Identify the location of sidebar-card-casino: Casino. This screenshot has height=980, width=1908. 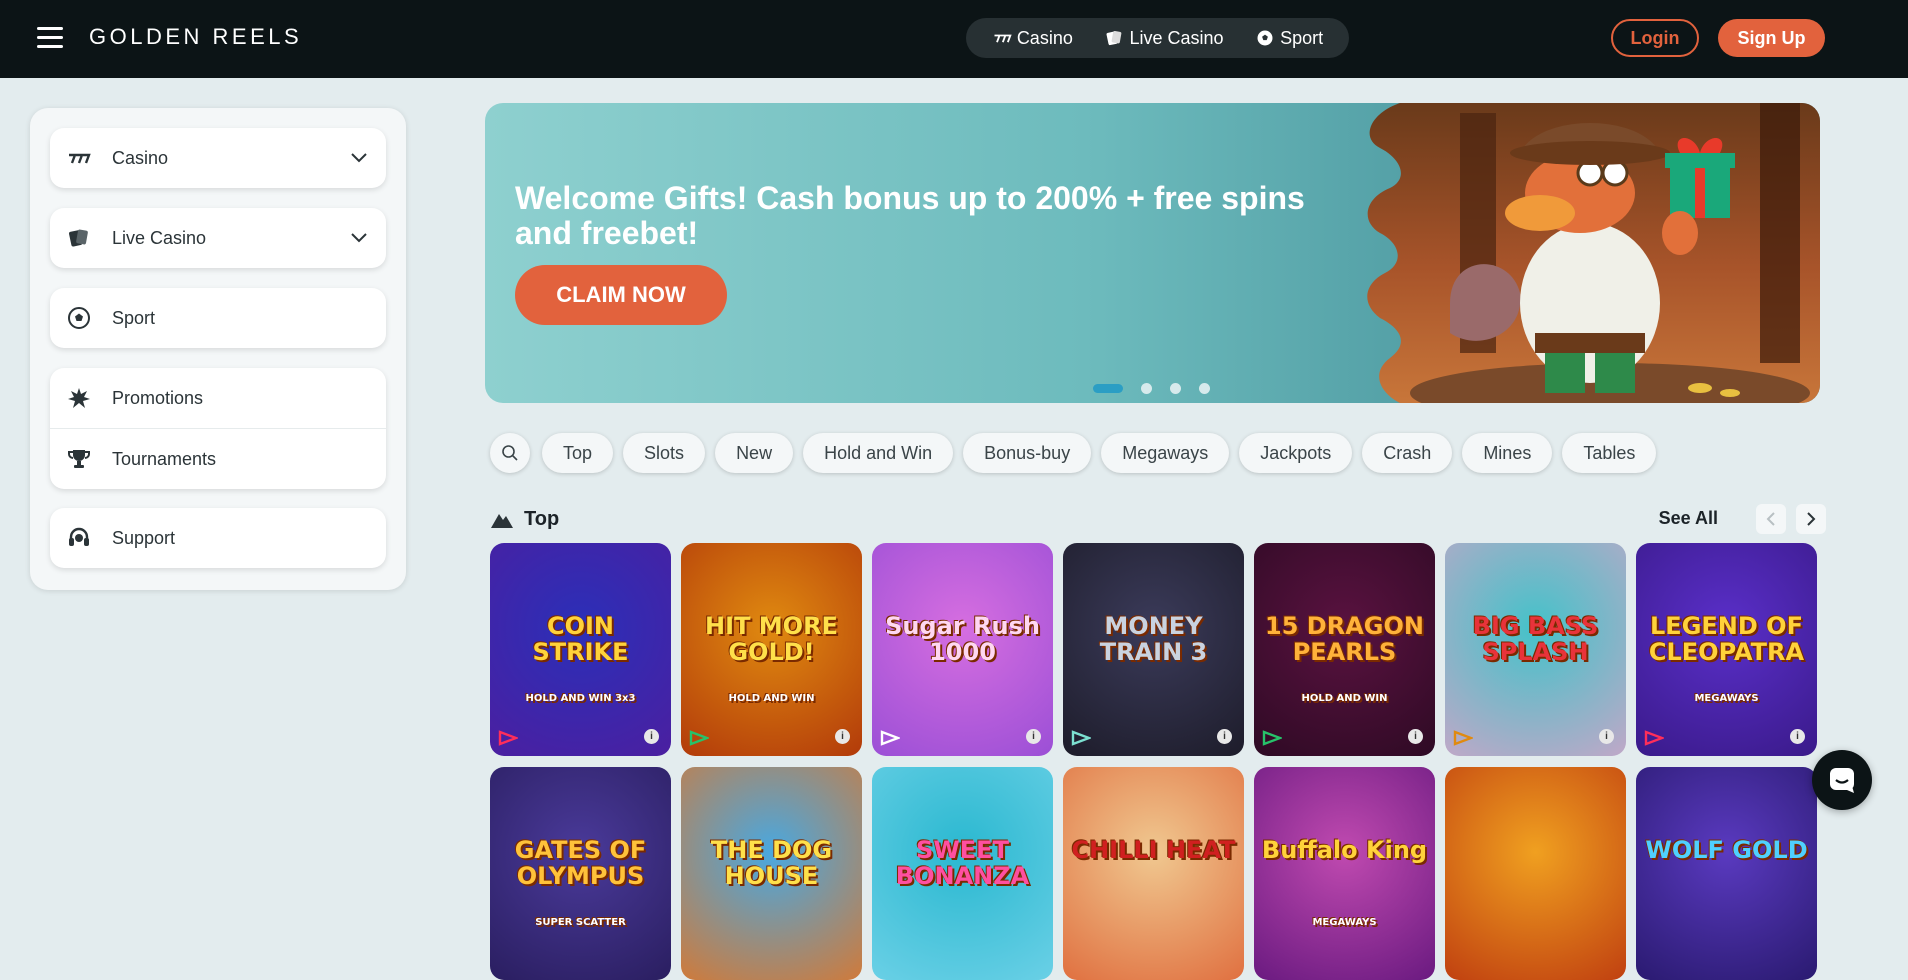
(218, 158).